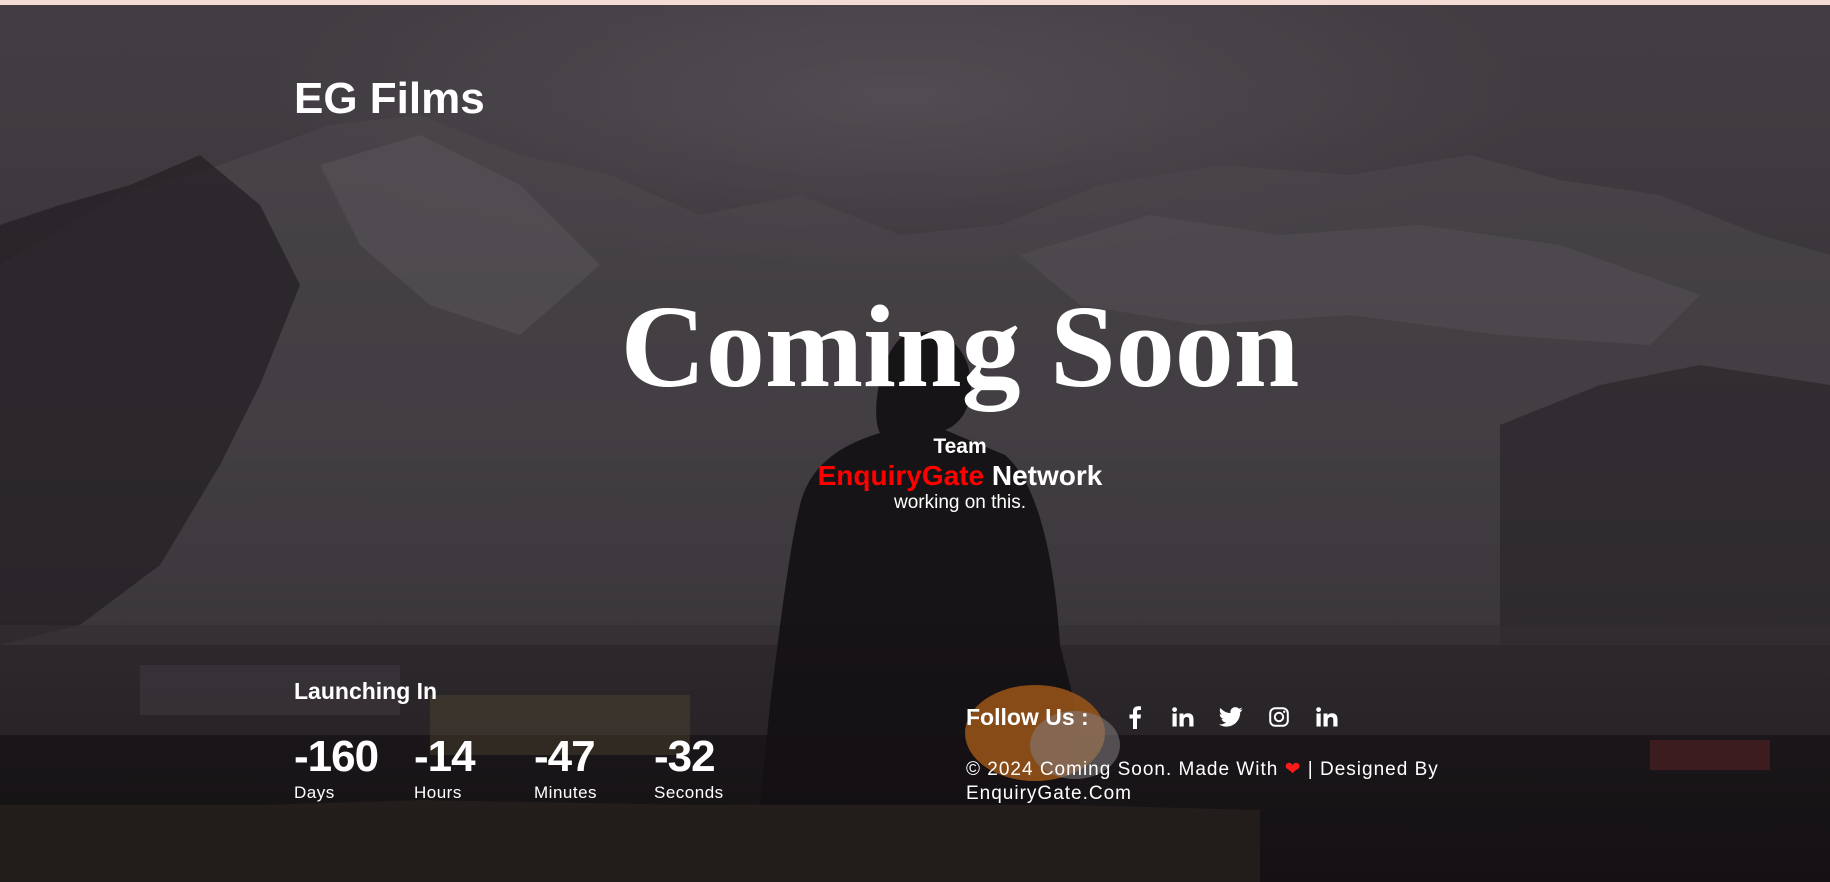 The width and height of the screenshot is (1830, 882). What do you see at coordinates (1047, 475) in the screenshot?
I see `team-network-label: Network` at bounding box center [1047, 475].